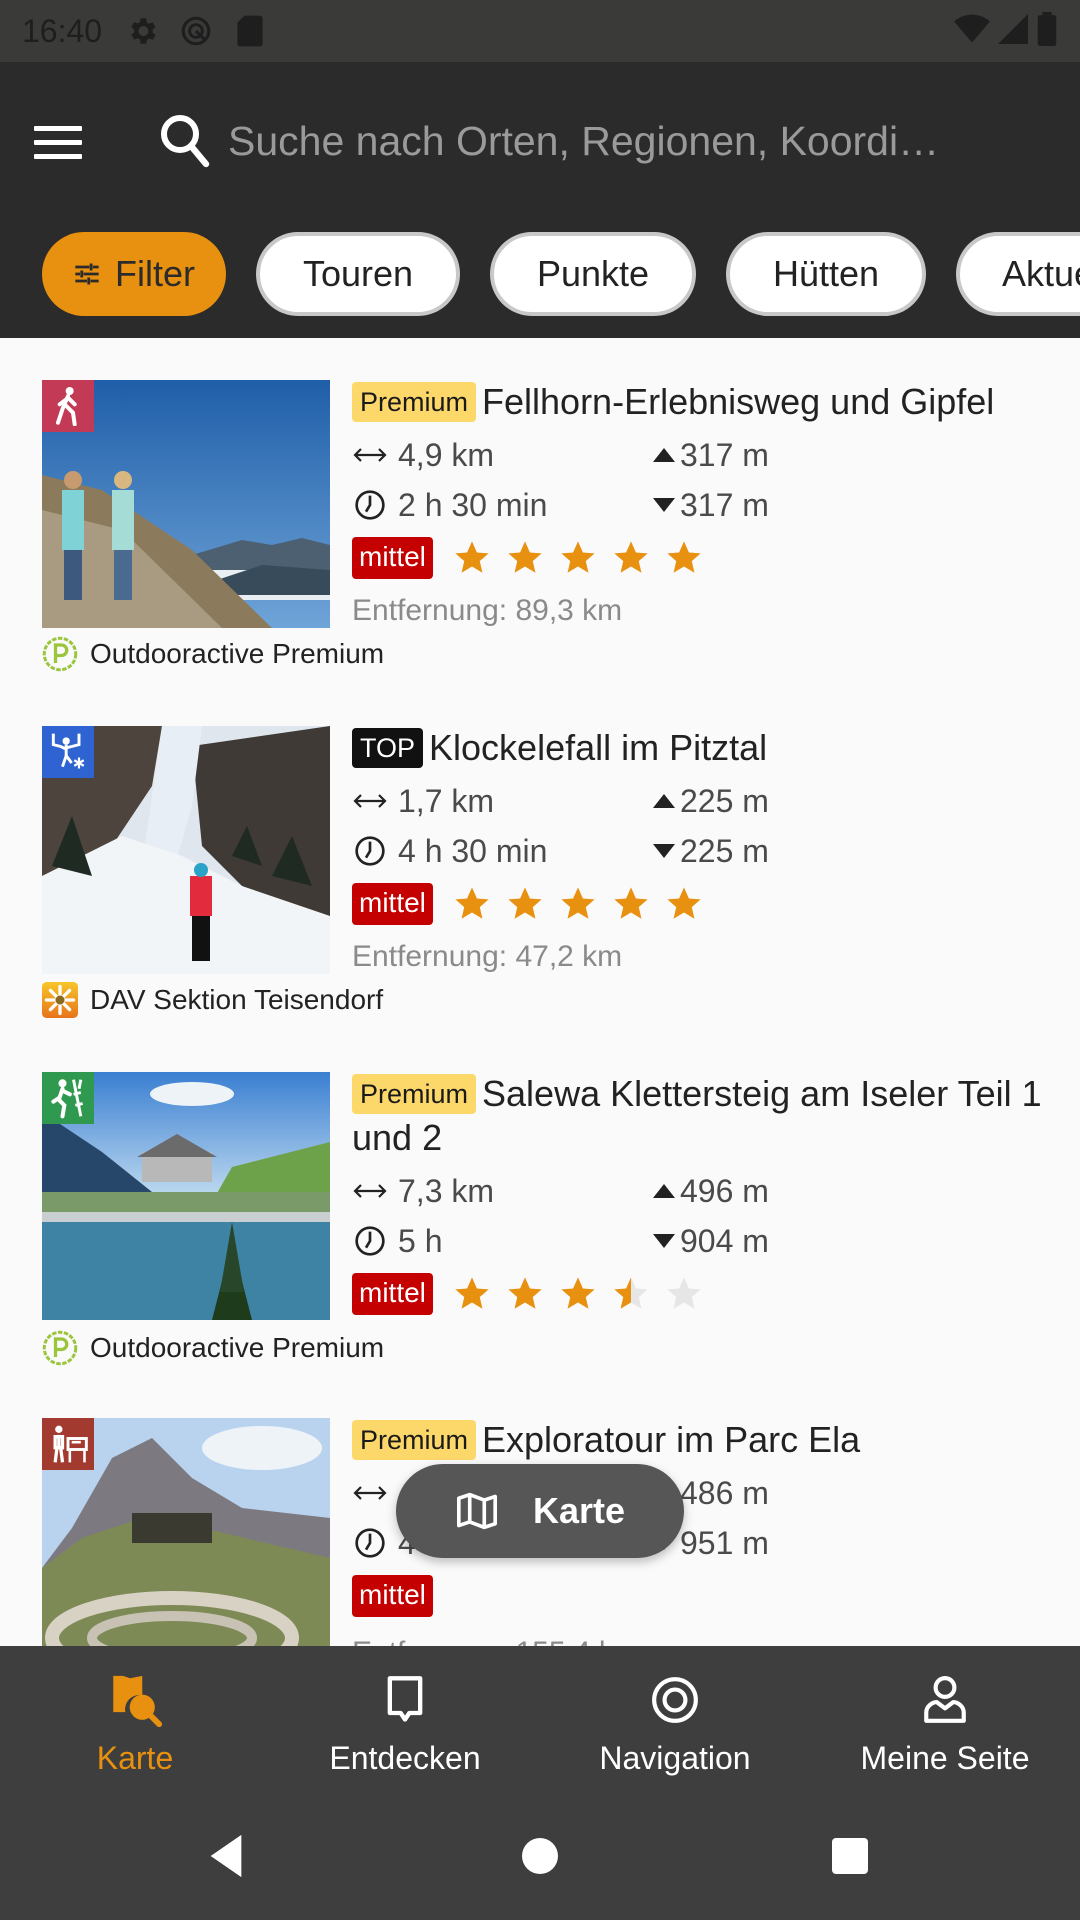 Image resolution: width=1080 pixels, height=1920 pixels. What do you see at coordinates (420, 1240) in the screenshot?
I see `tour-duration: 5 h` at bounding box center [420, 1240].